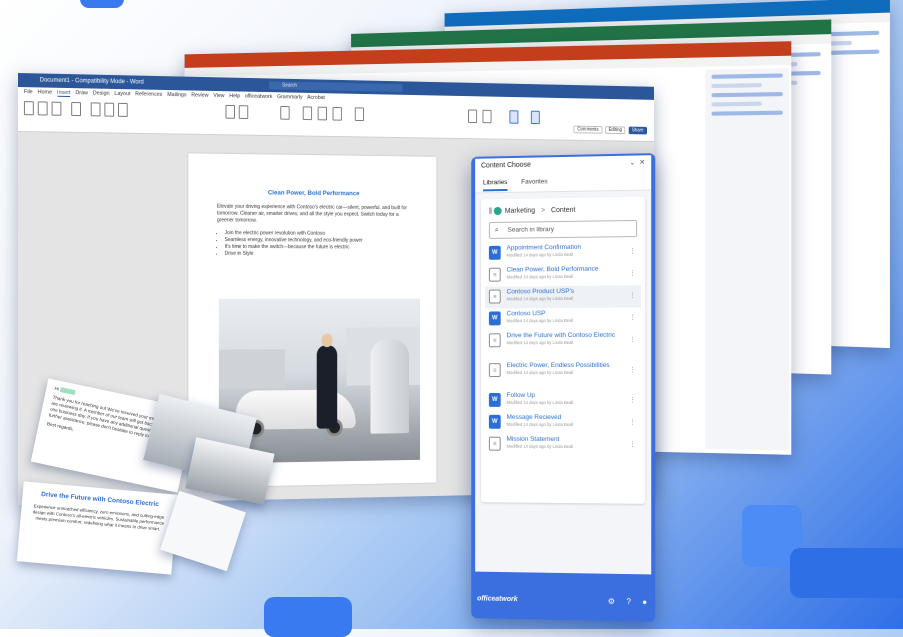  What do you see at coordinates (45, 92) in the screenshot?
I see `tab-home: Home` at bounding box center [45, 92].